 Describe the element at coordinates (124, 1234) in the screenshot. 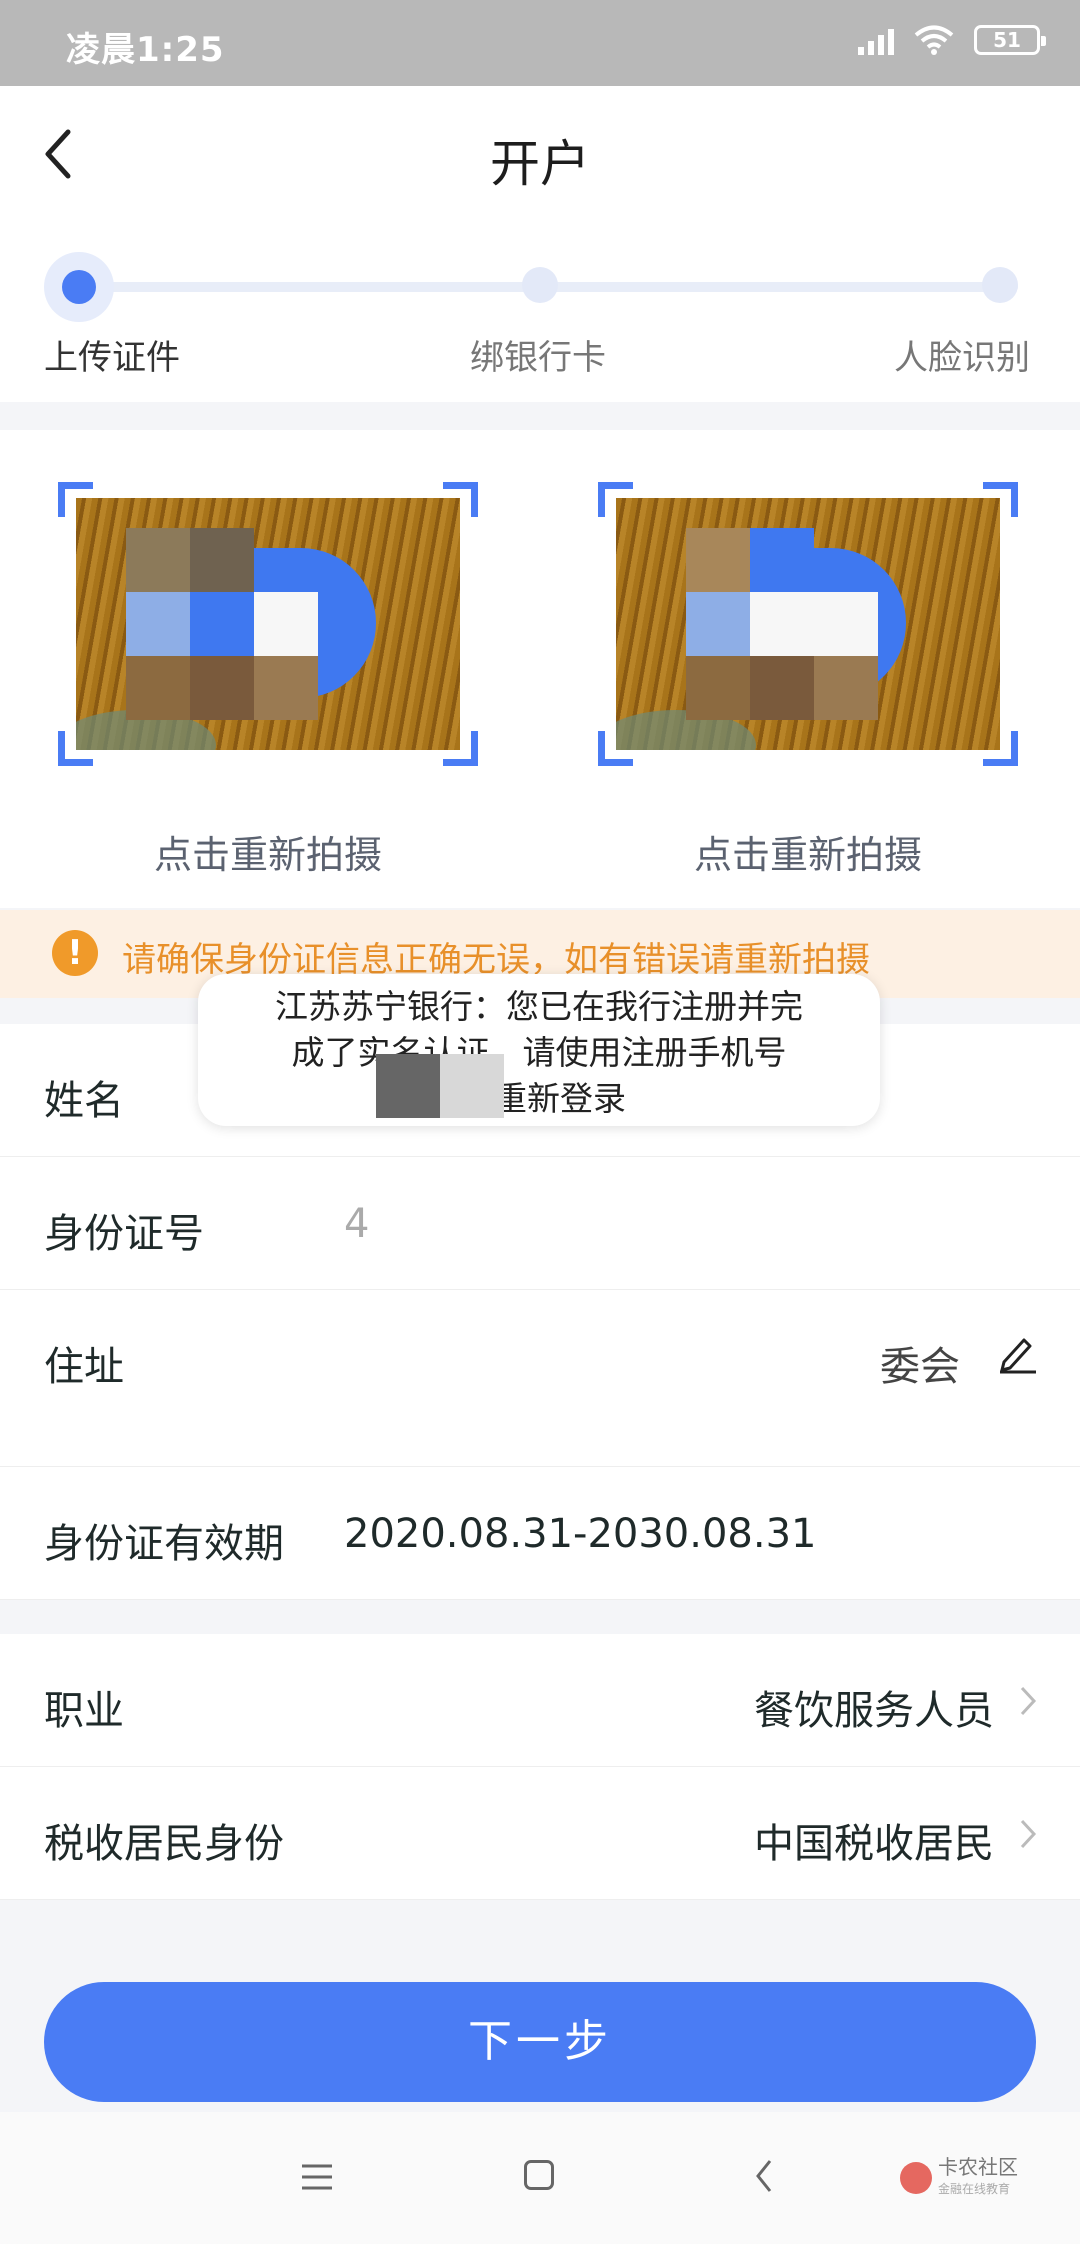

I see `id-number-label: 身份证号` at that location.